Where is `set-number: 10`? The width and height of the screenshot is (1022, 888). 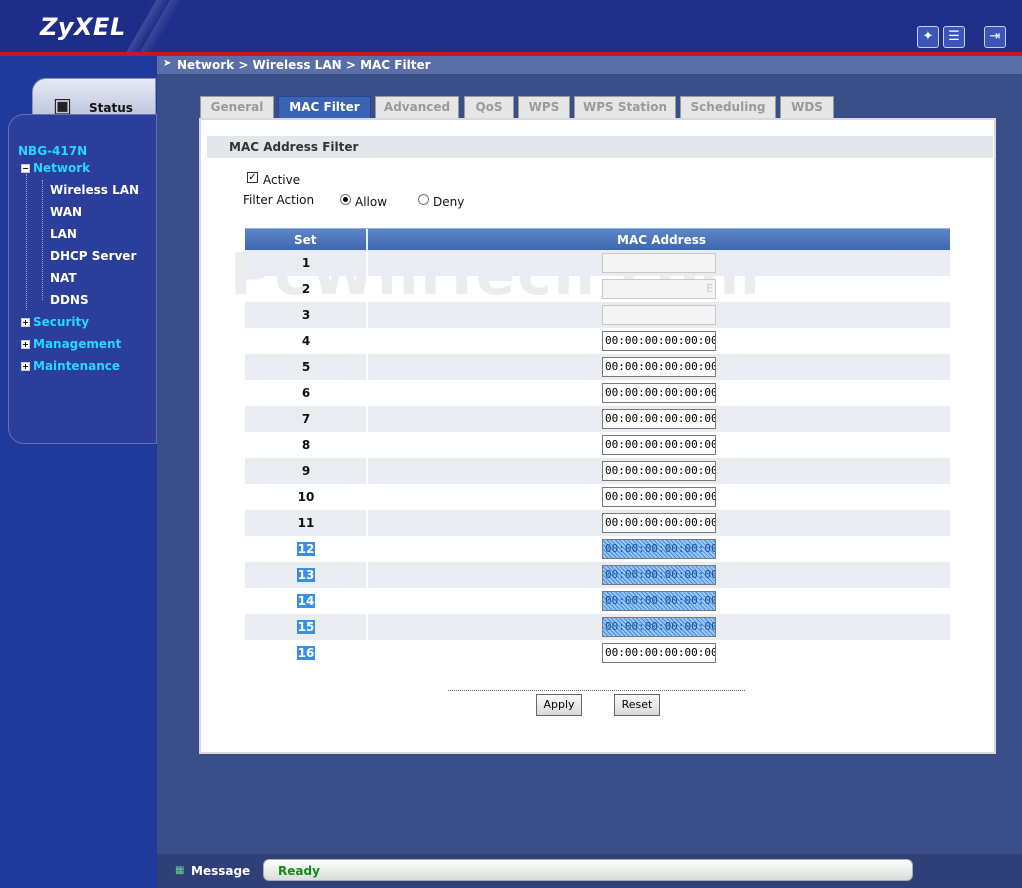 set-number: 10 is located at coordinates (306, 497).